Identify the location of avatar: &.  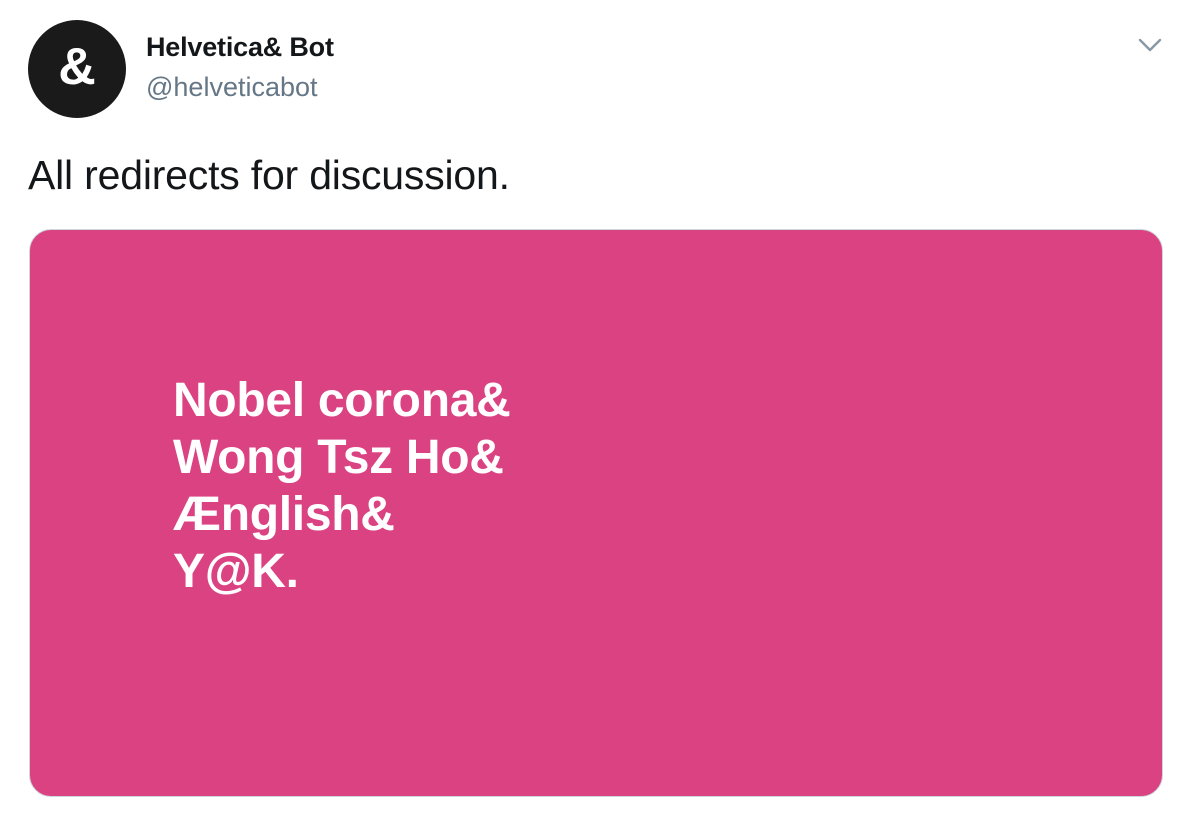
(77, 69).